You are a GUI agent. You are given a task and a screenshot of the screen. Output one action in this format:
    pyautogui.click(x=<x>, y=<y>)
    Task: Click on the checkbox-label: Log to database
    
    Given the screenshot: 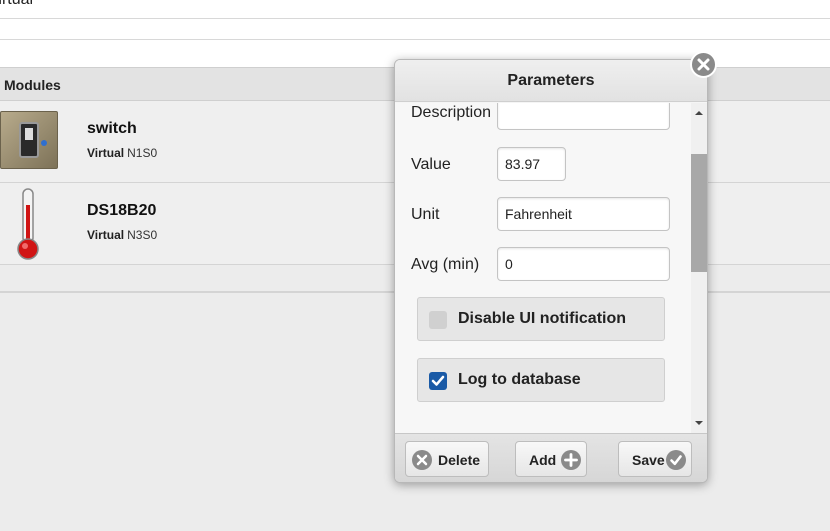 What is the action you would take?
    pyautogui.click(x=519, y=379)
    